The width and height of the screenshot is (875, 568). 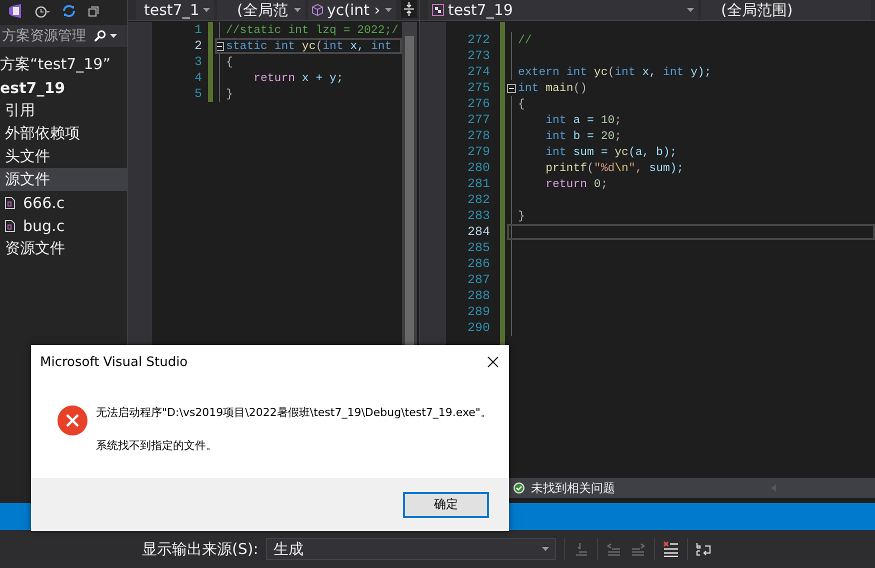 I want to click on cube-icon, so click(x=317, y=10).